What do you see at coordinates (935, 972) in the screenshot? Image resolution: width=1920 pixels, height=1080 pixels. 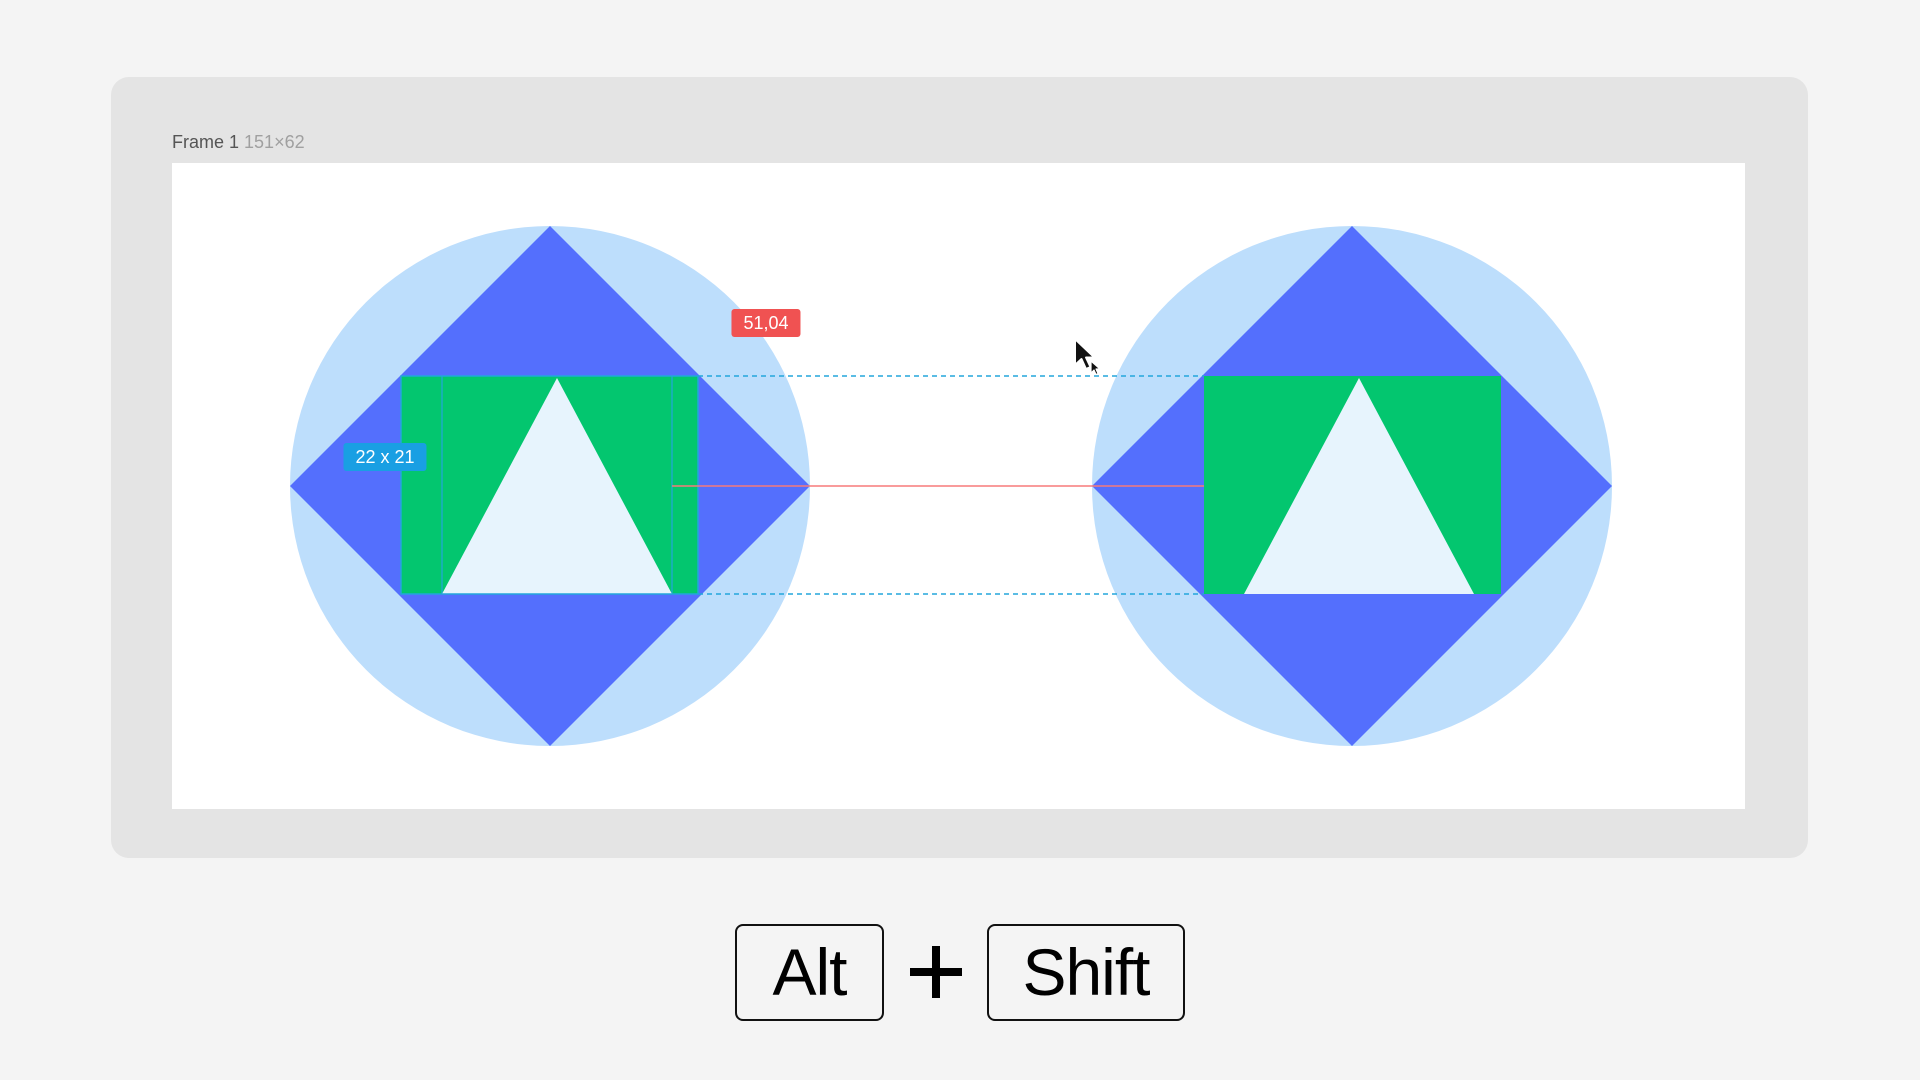 I see `plus-icon` at bounding box center [935, 972].